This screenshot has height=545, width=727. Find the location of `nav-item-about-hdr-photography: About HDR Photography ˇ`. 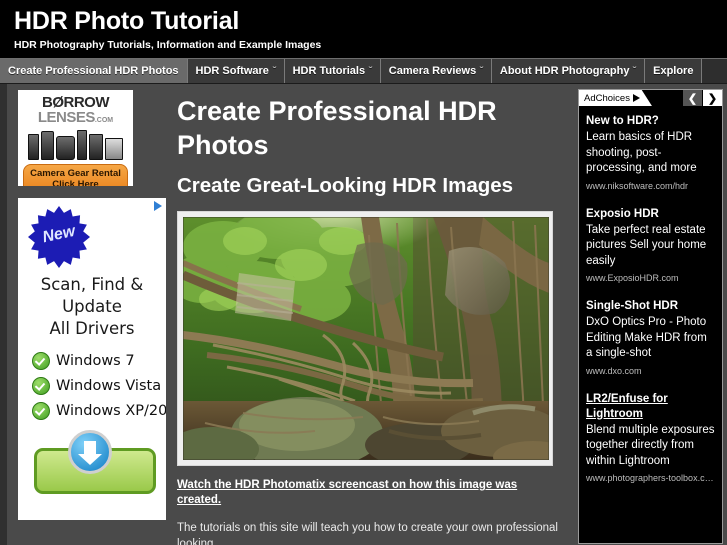

nav-item-about-hdr-photography: About HDR Photography ˇ is located at coordinates (568, 71).